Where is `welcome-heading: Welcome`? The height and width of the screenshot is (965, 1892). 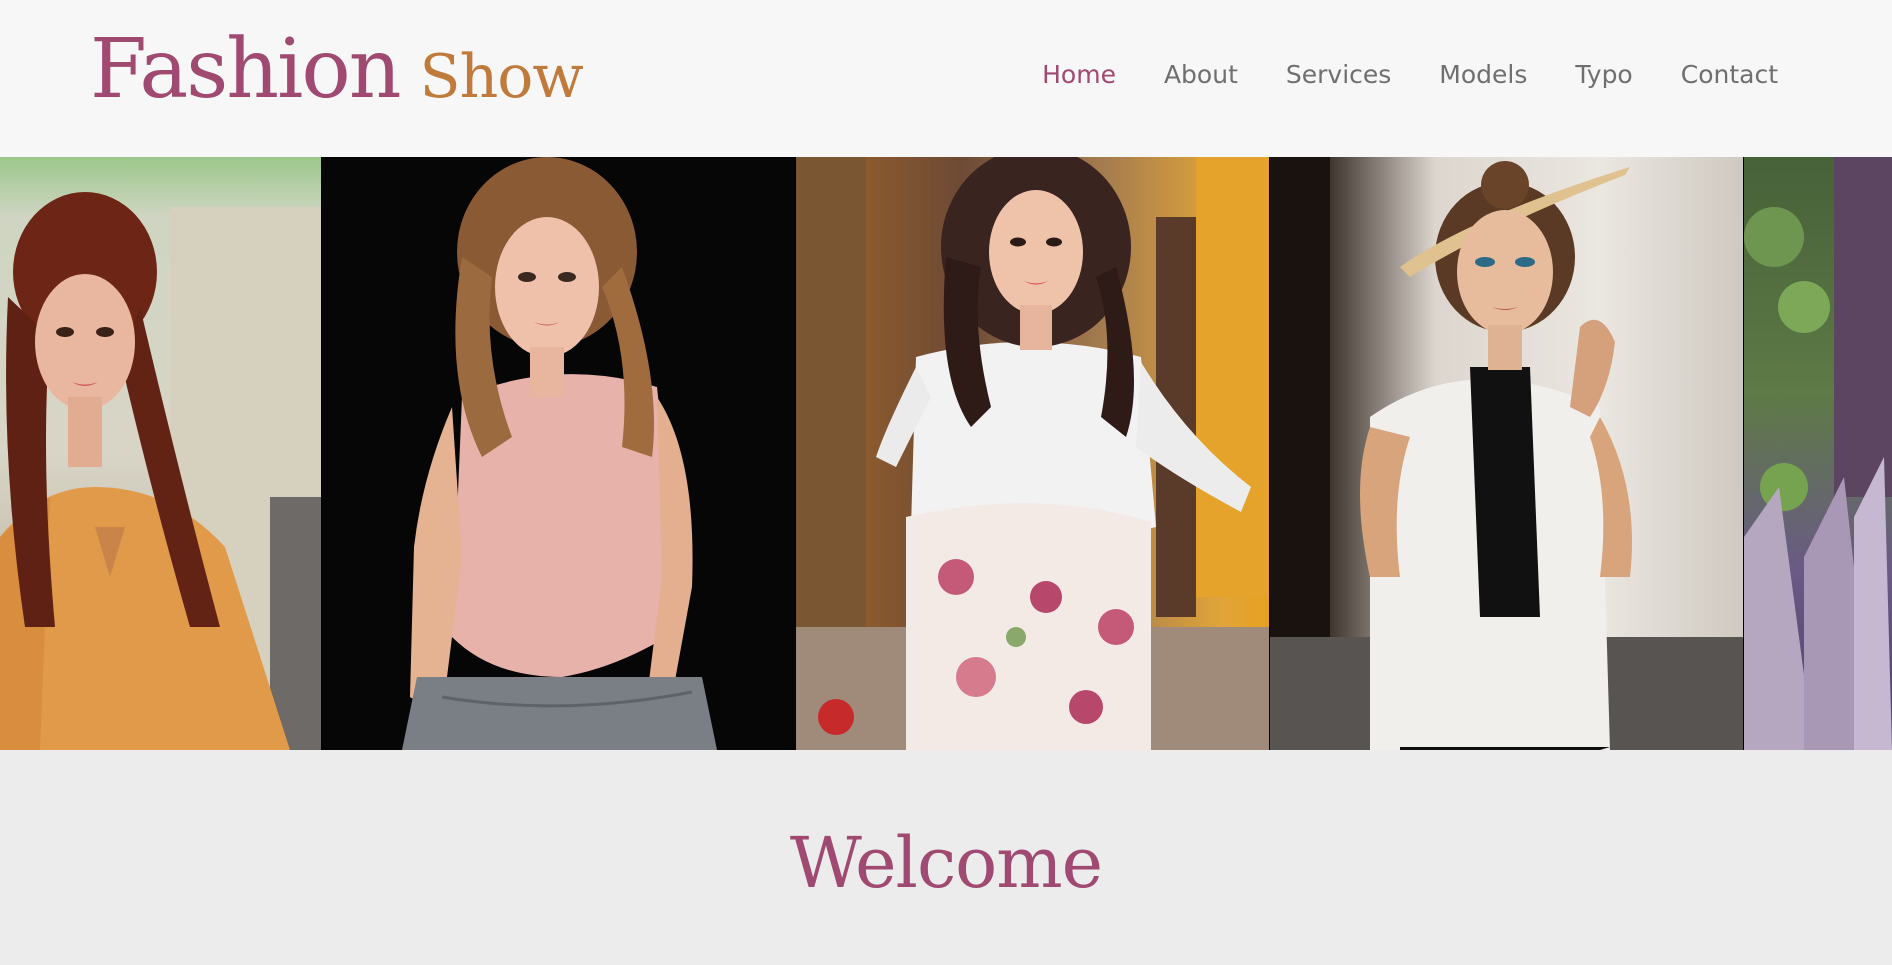
welcome-heading: Welcome is located at coordinates (946, 863).